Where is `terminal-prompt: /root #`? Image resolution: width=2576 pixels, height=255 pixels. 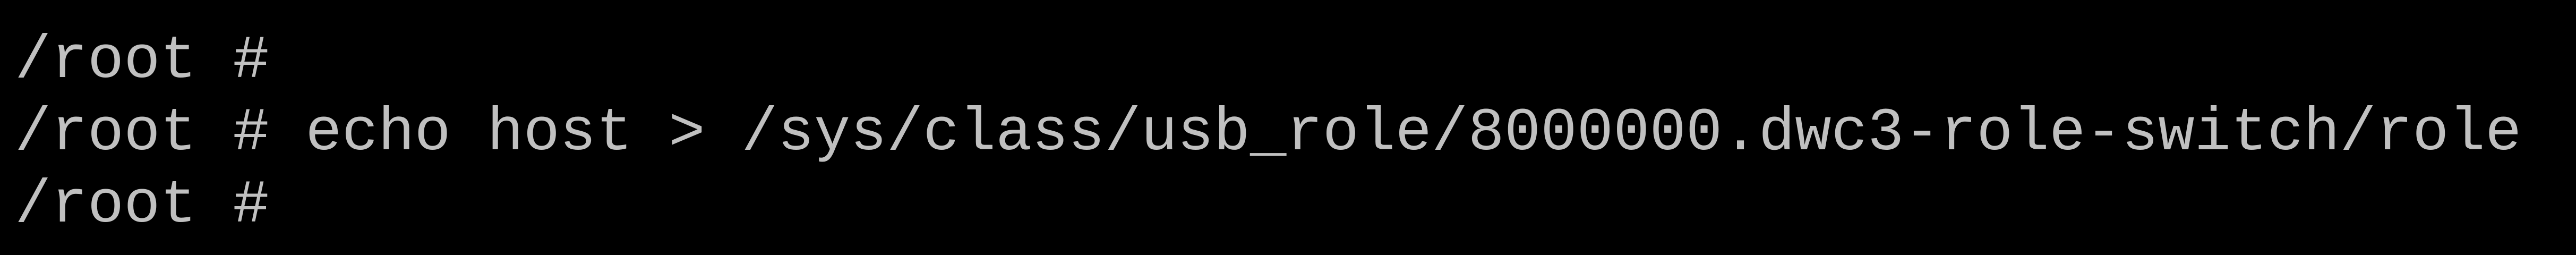 terminal-prompt: /root # is located at coordinates (142, 206).